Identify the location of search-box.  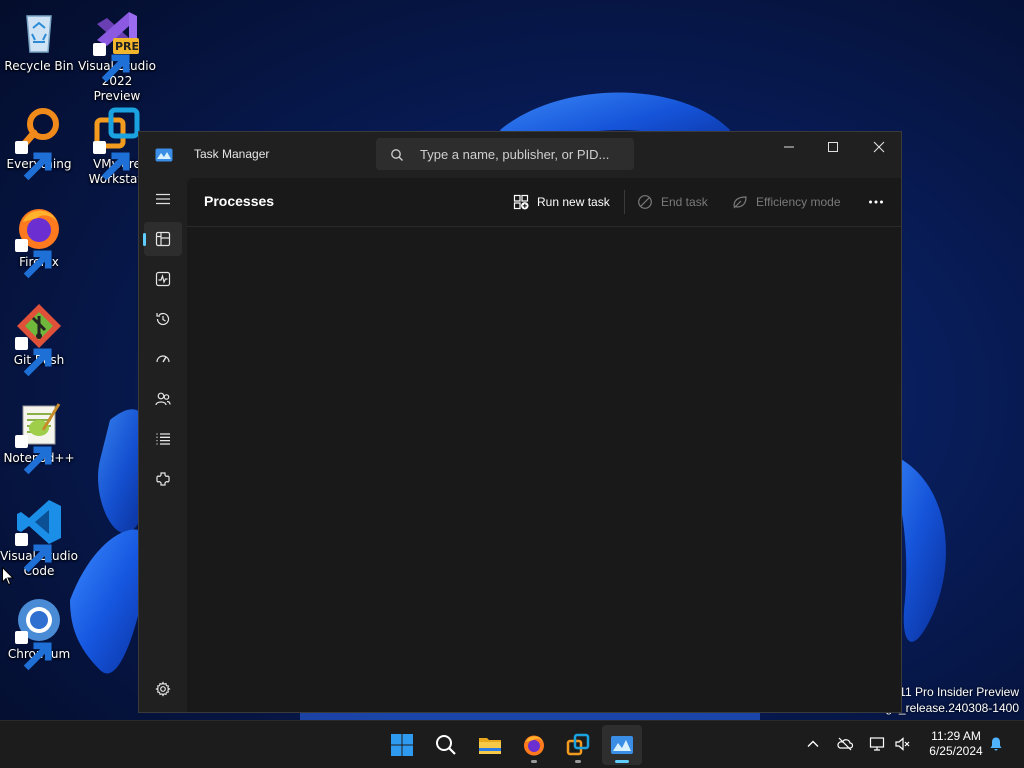
(505, 154).